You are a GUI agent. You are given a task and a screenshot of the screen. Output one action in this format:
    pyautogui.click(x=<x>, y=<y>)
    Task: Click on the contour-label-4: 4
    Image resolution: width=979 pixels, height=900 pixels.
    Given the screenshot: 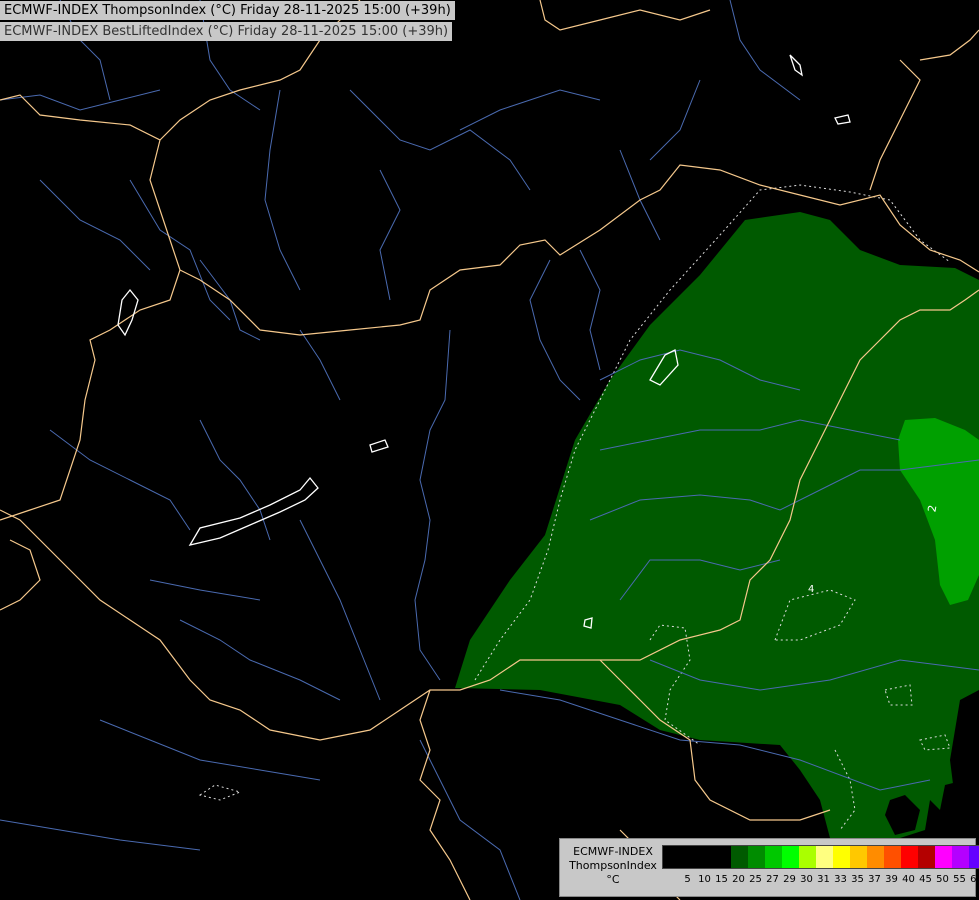 What is the action you would take?
    pyautogui.click(x=811, y=589)
    